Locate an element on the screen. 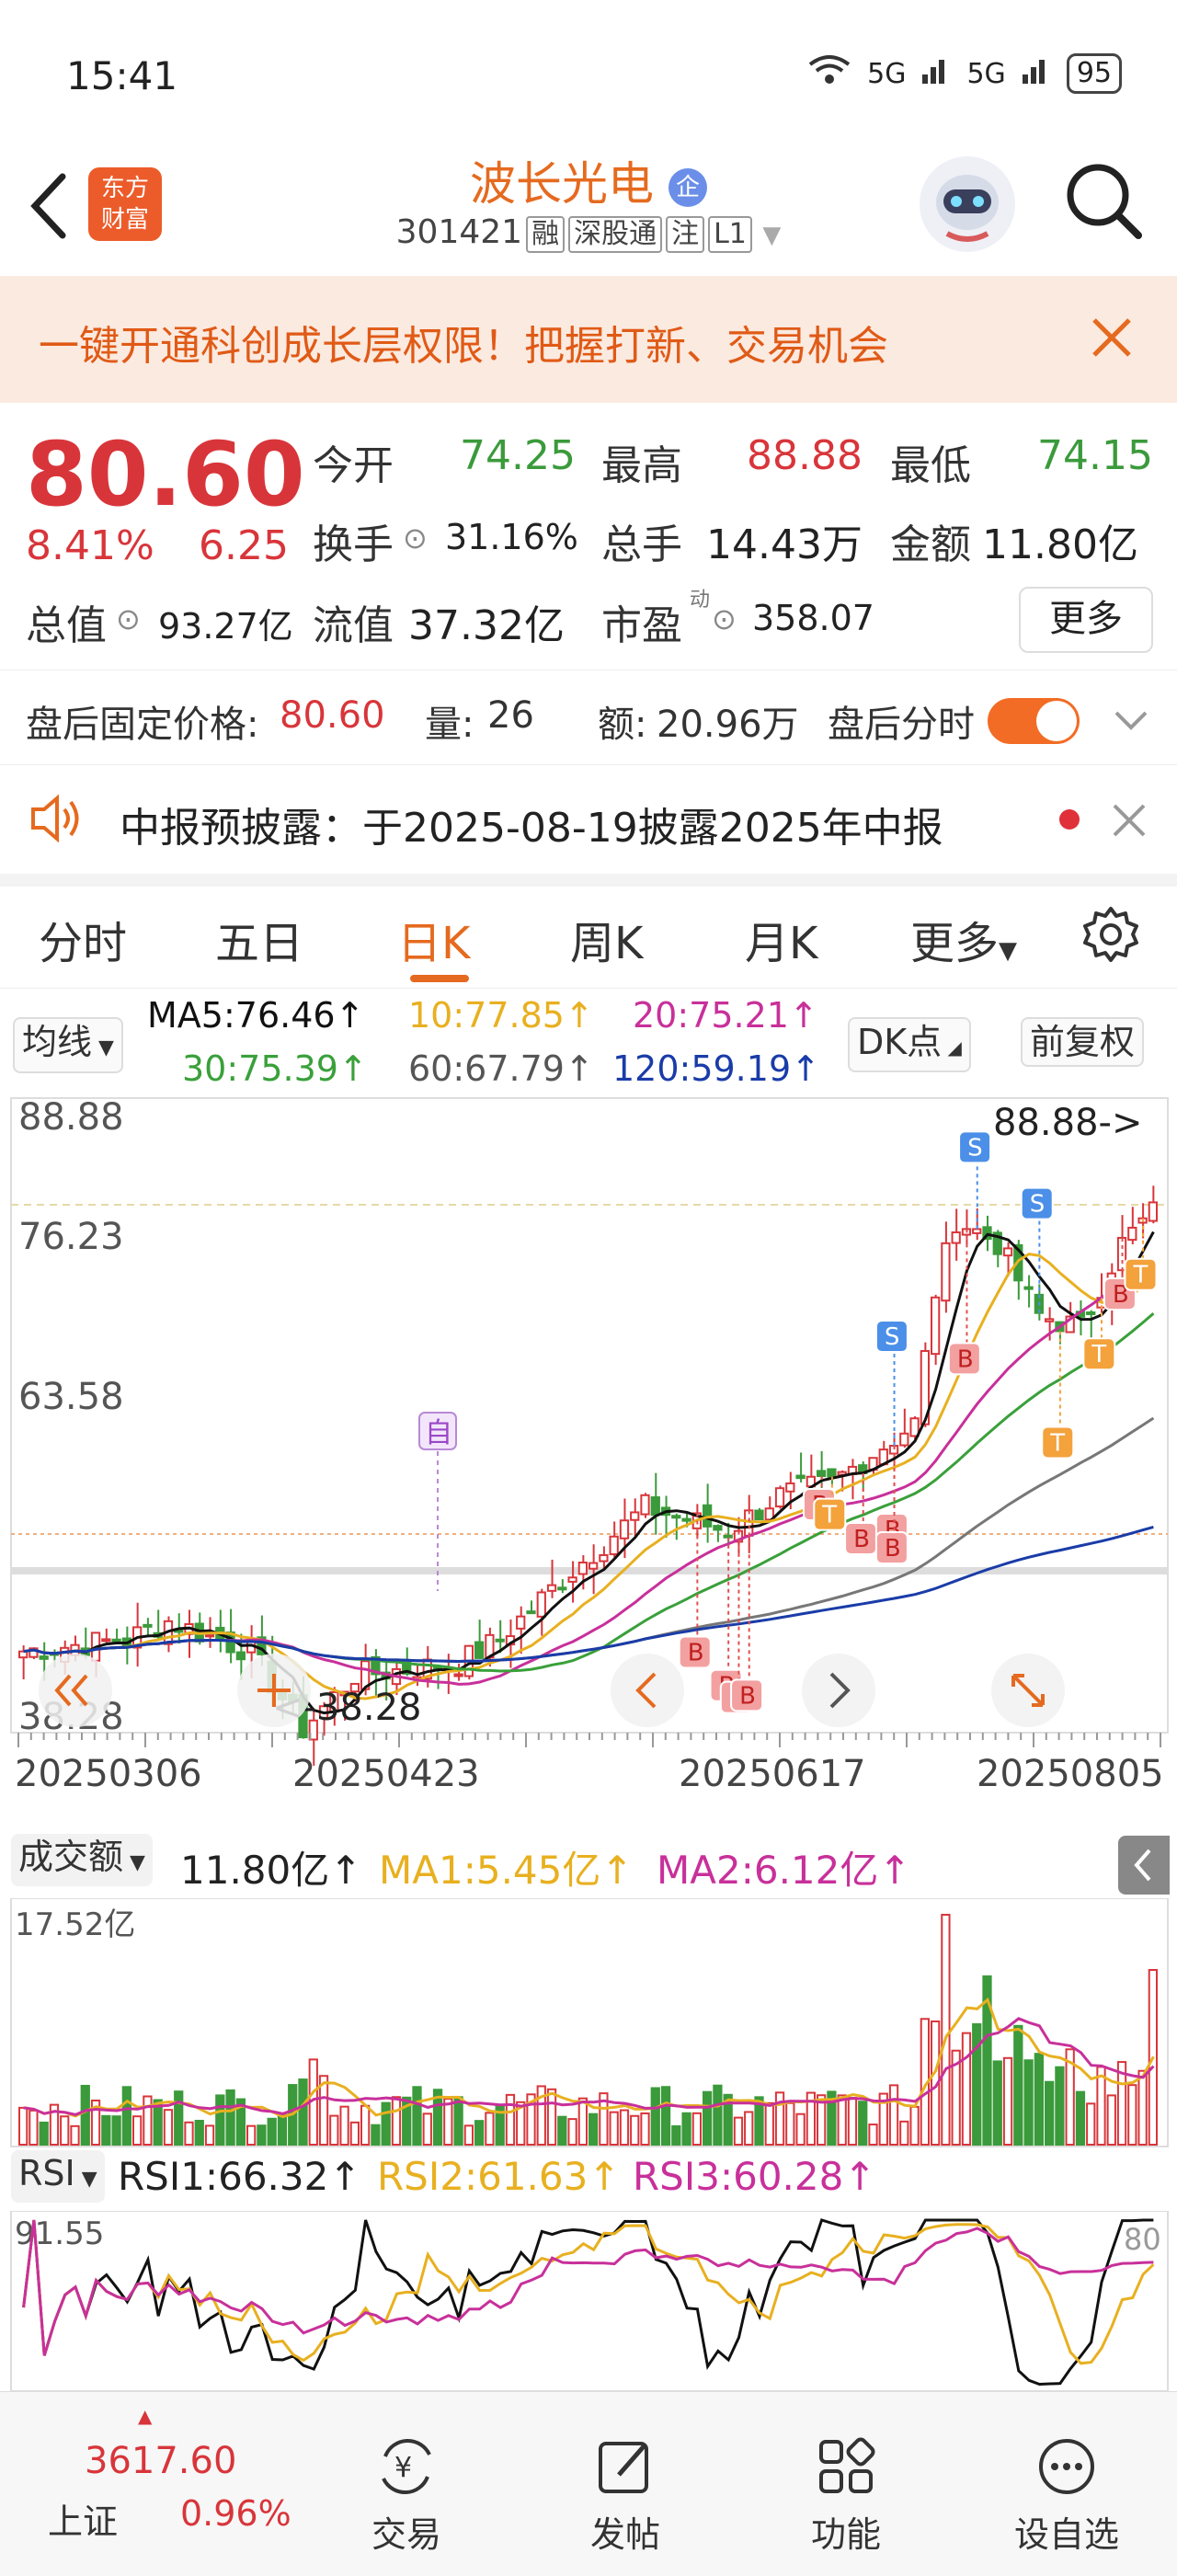 Image resolution: width=1177 pixels, height=2576 pixels. rsi-selector: RSI ▼ is located at coordinates (58, 2176).